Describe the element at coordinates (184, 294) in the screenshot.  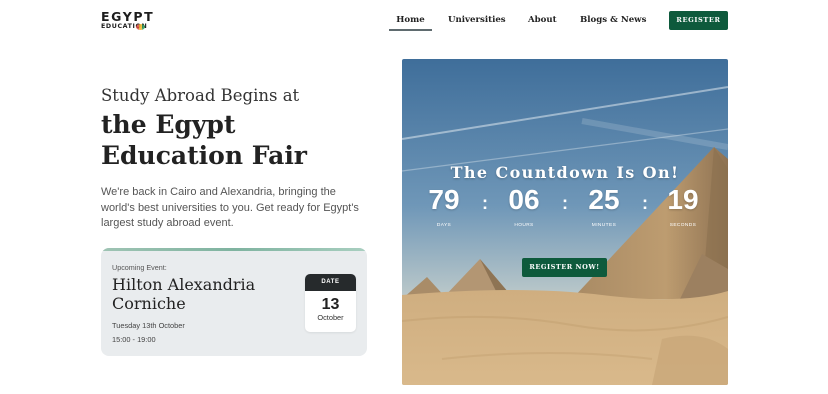
I see `event-venue: Hilton Alexandria Corniche` at that location.